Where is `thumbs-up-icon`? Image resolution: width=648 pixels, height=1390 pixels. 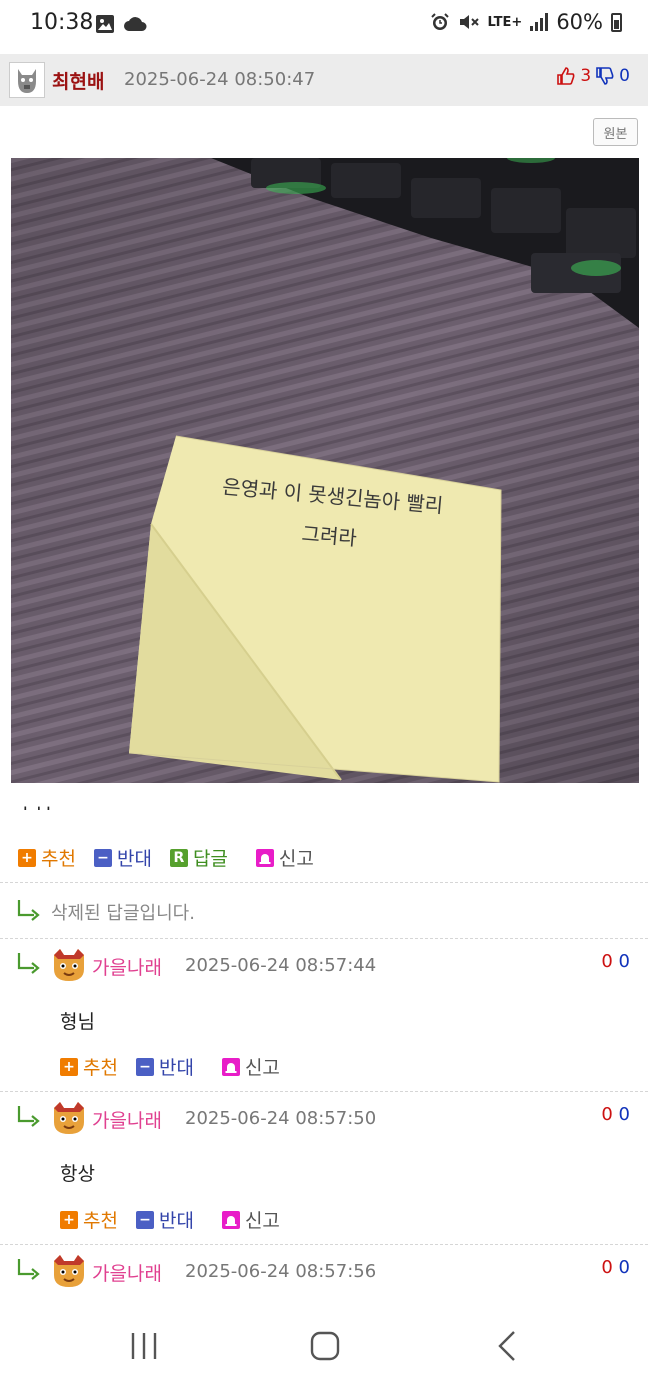
thumbs-up-icon is located at coordinates (566, 76).